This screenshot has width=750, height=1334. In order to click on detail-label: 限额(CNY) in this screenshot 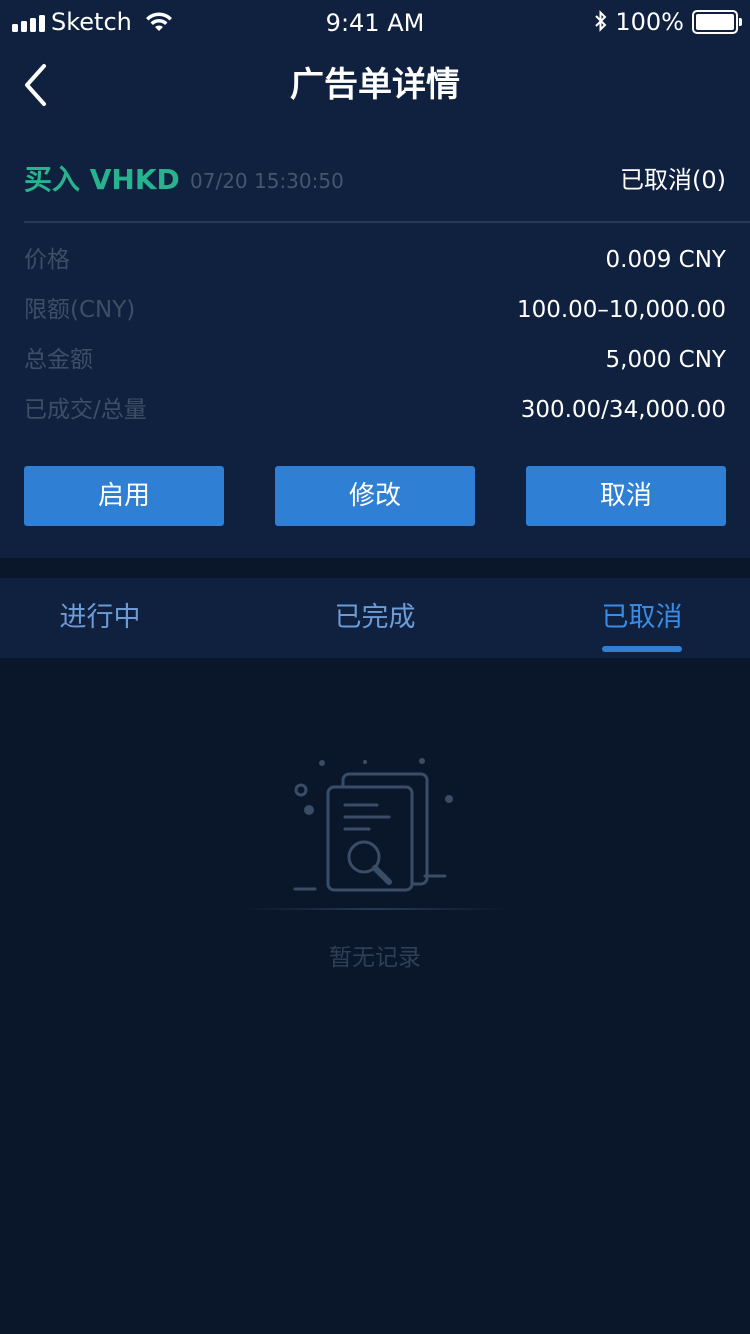, I will do `click(80, 310)`.